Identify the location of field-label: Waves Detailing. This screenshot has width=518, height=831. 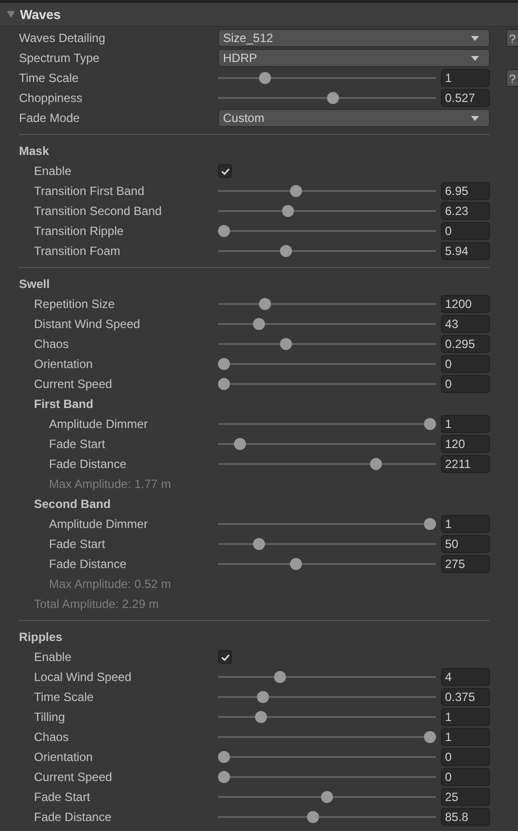
(62, 38).